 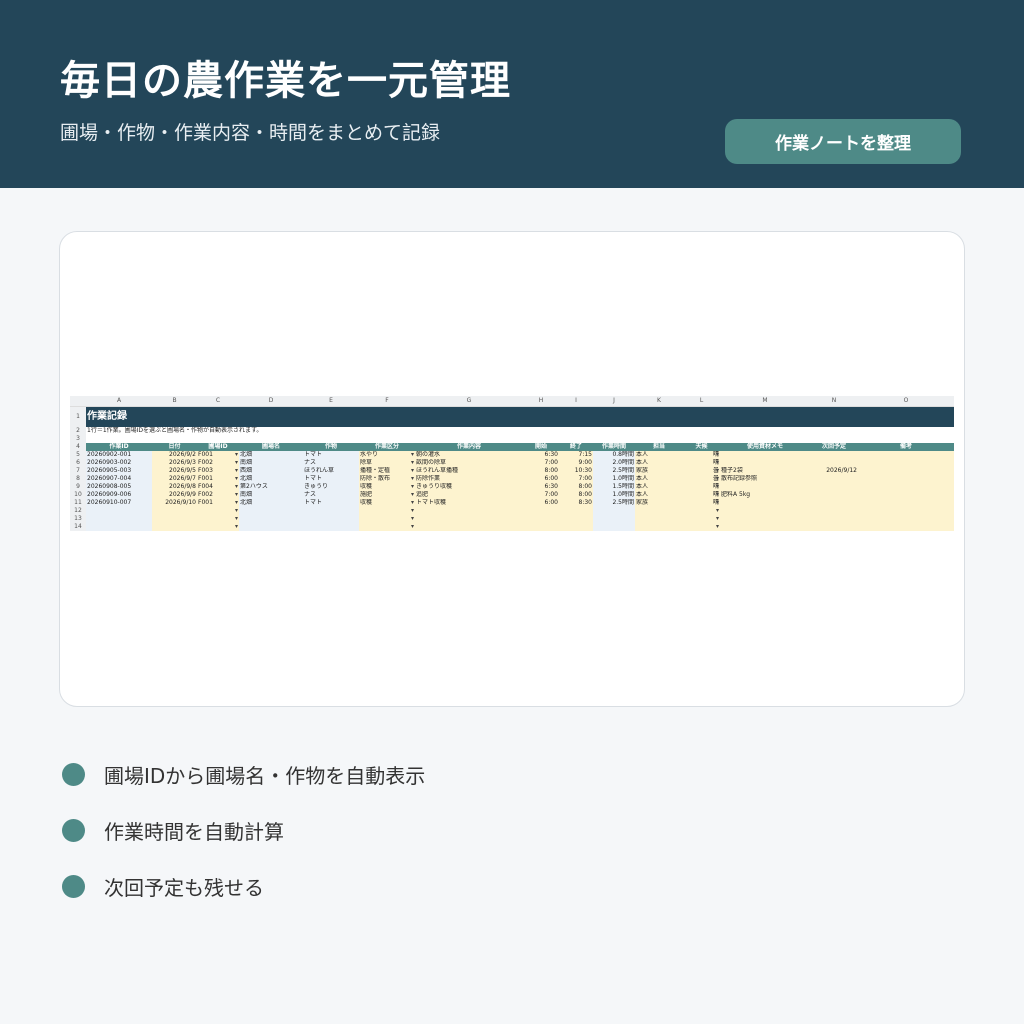 What do you see at coordinates (174, 495) in the screenshot?
I see `cell-date: 2026/9/9` at bounding box center [174, 495].